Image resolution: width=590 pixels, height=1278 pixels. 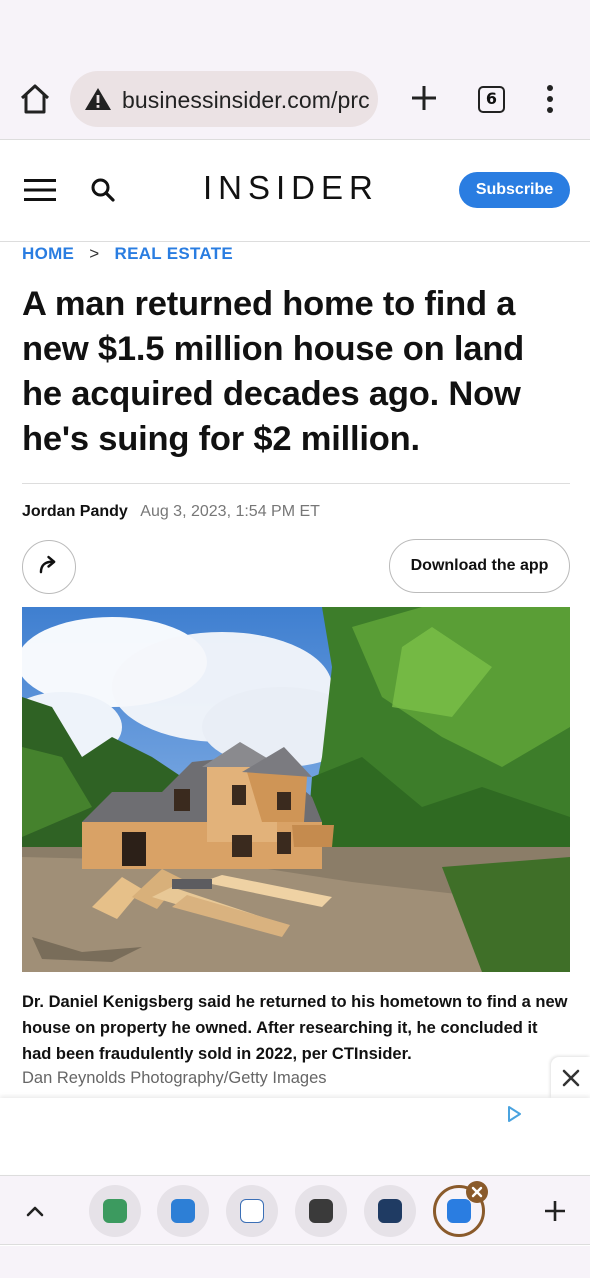 What do you see at coordinates (424, 98) in the screenshot?
I see `new-tab-icon` at bounding box center [424, 98].